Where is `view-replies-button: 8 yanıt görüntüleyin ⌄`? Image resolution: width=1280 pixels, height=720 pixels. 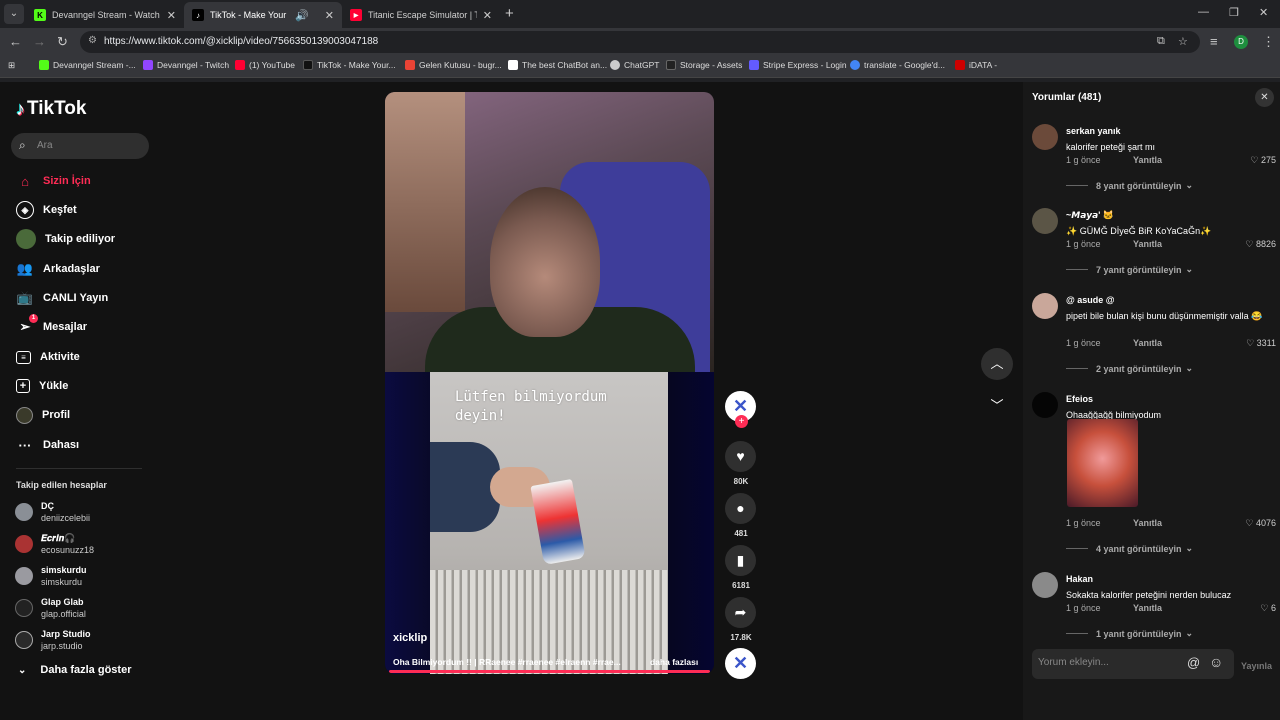
view-replies-button: 8 yanıt görüntüleyin ⌄ is located at coordinates (1129, 185).